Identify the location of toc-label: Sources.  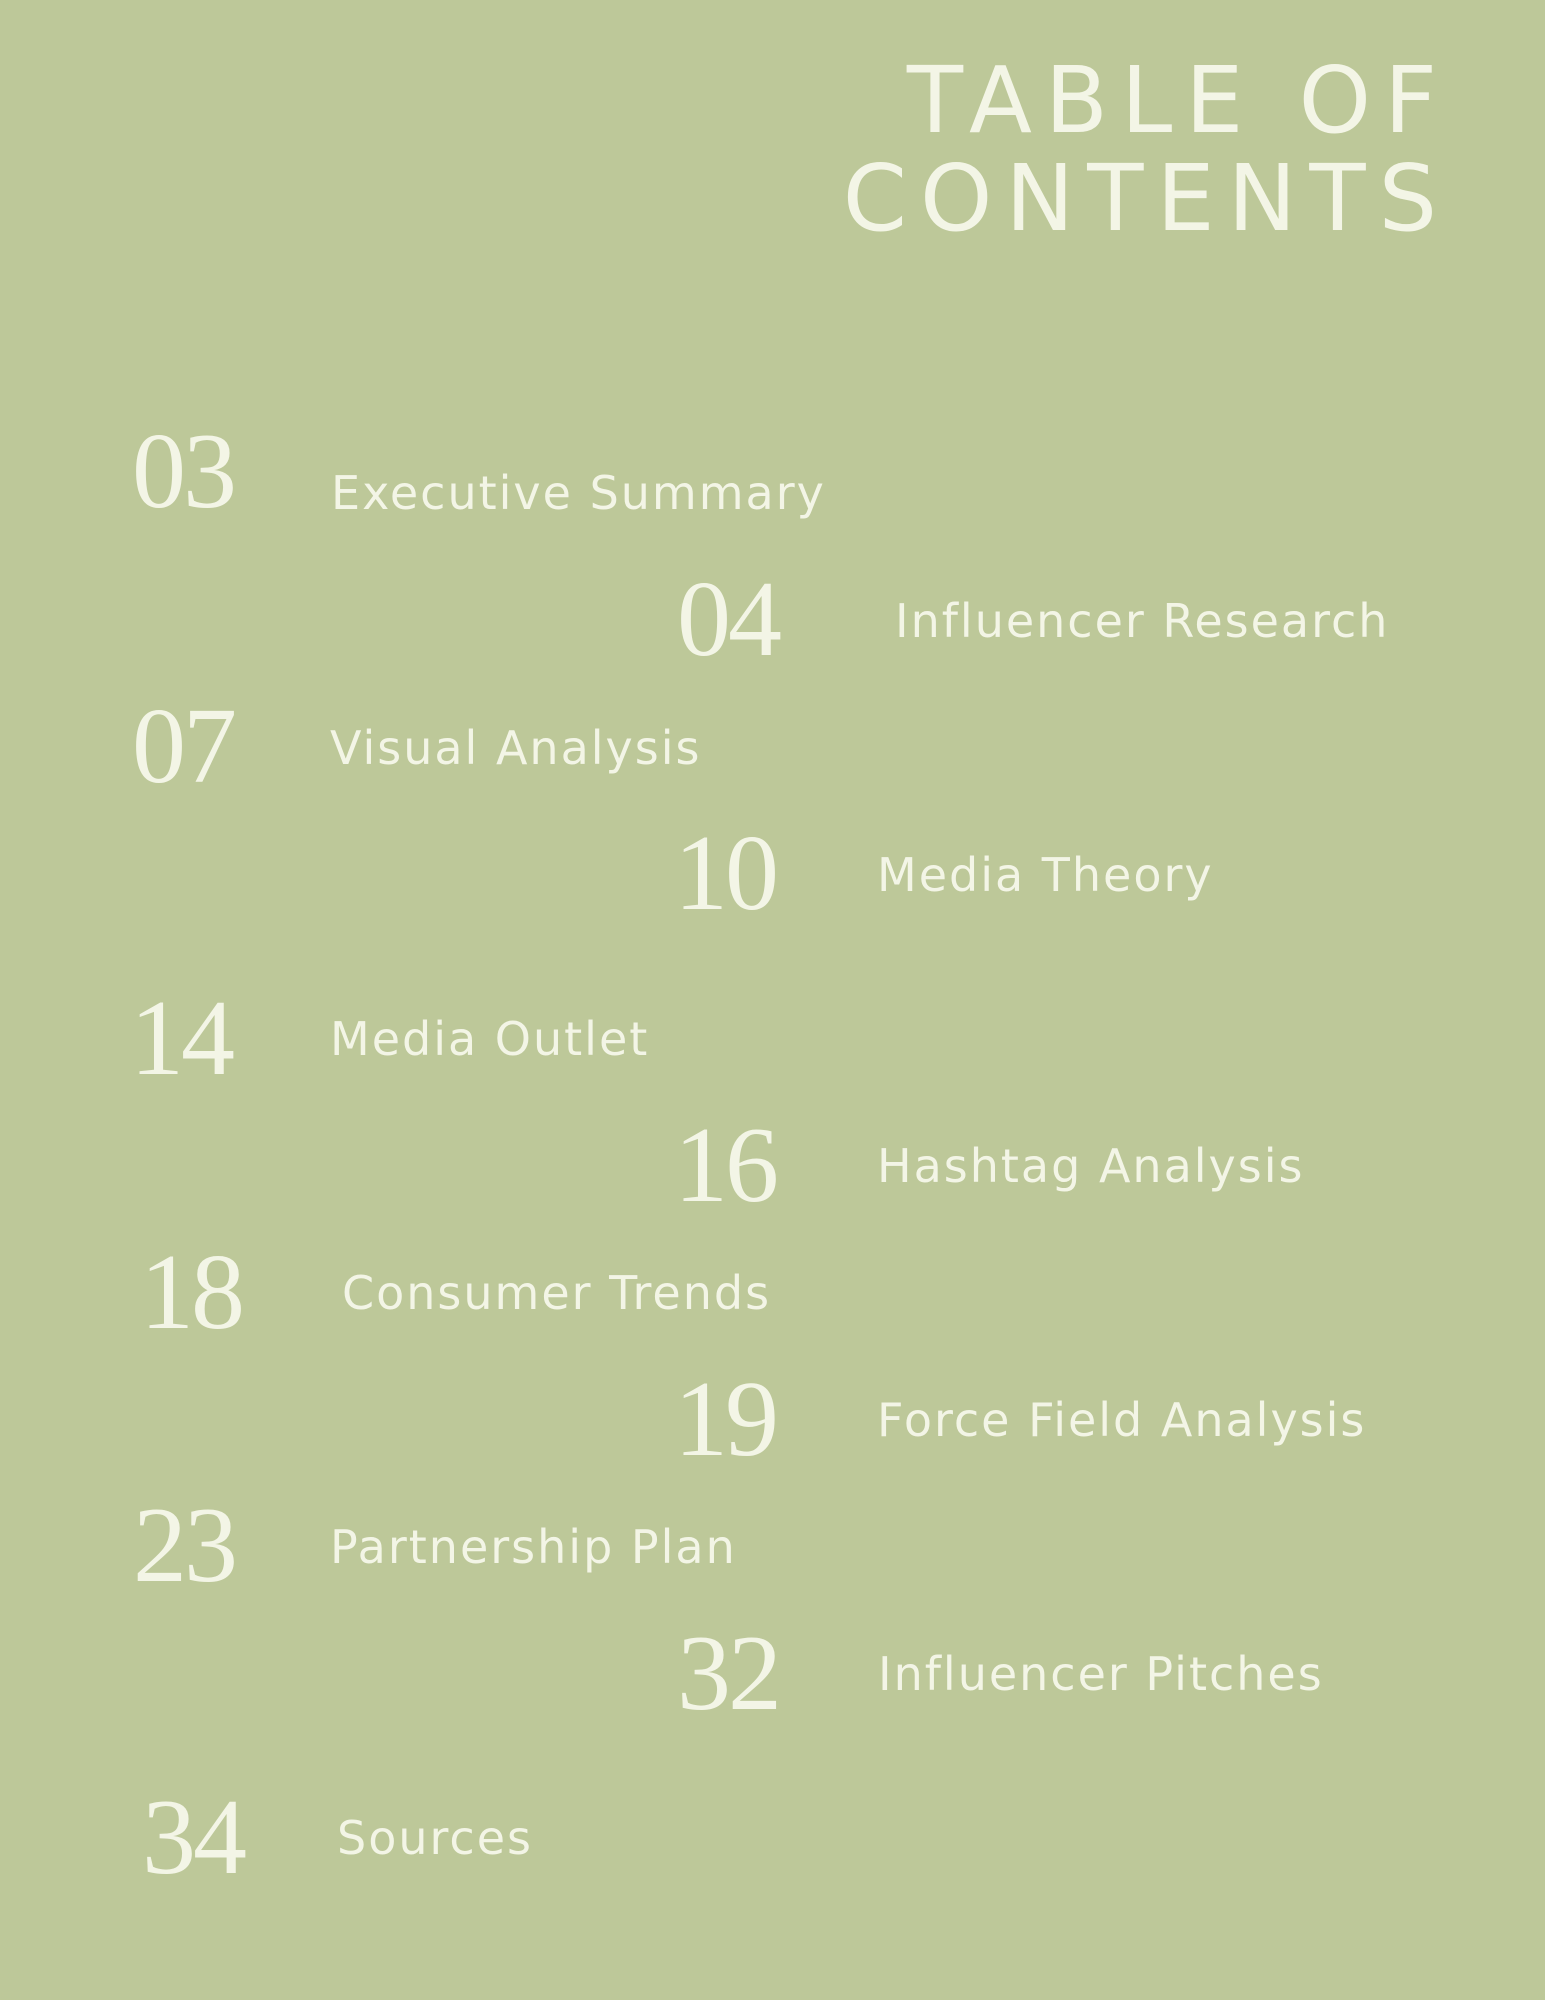
(435, 1838).